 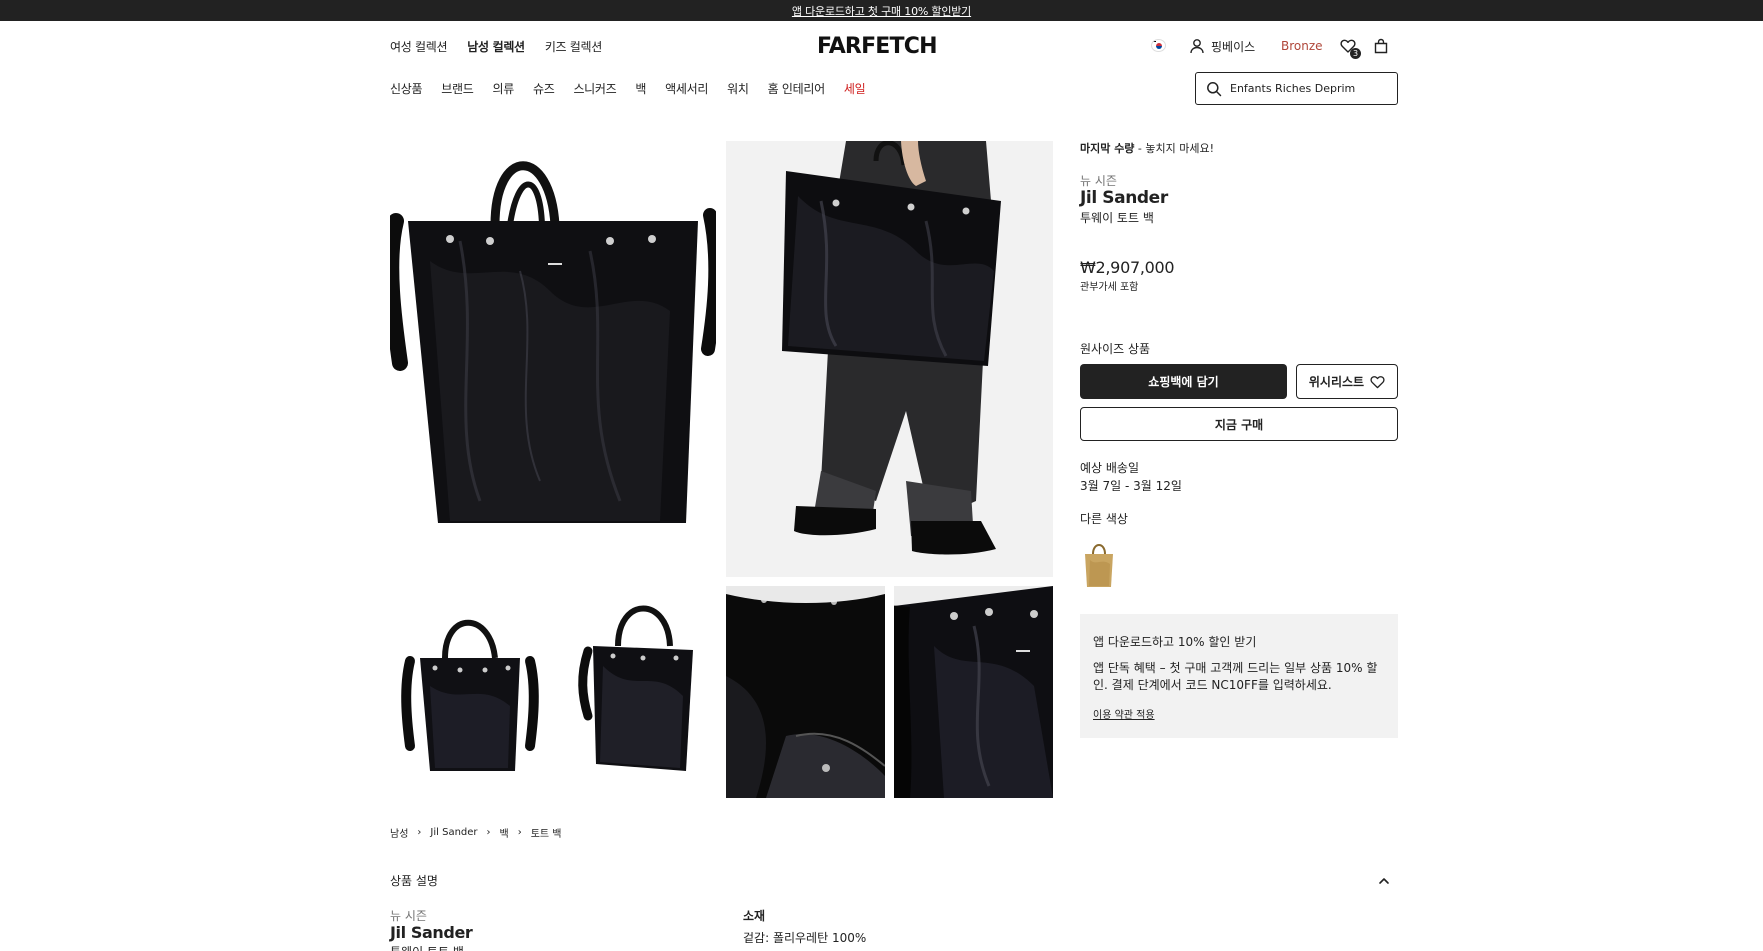 I want to click on breadcrumb-men: 남성, so click(x=399, y=832).